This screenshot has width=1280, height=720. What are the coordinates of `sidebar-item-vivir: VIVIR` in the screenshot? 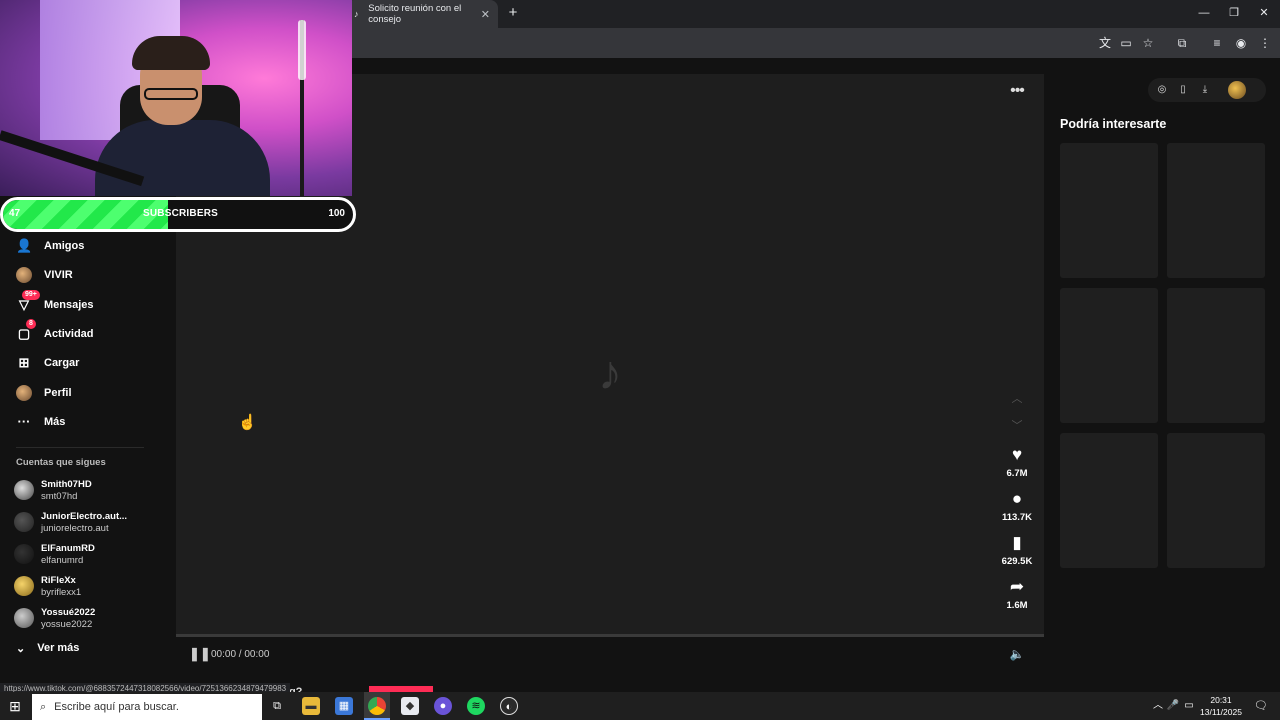 It's located at (91, 275).